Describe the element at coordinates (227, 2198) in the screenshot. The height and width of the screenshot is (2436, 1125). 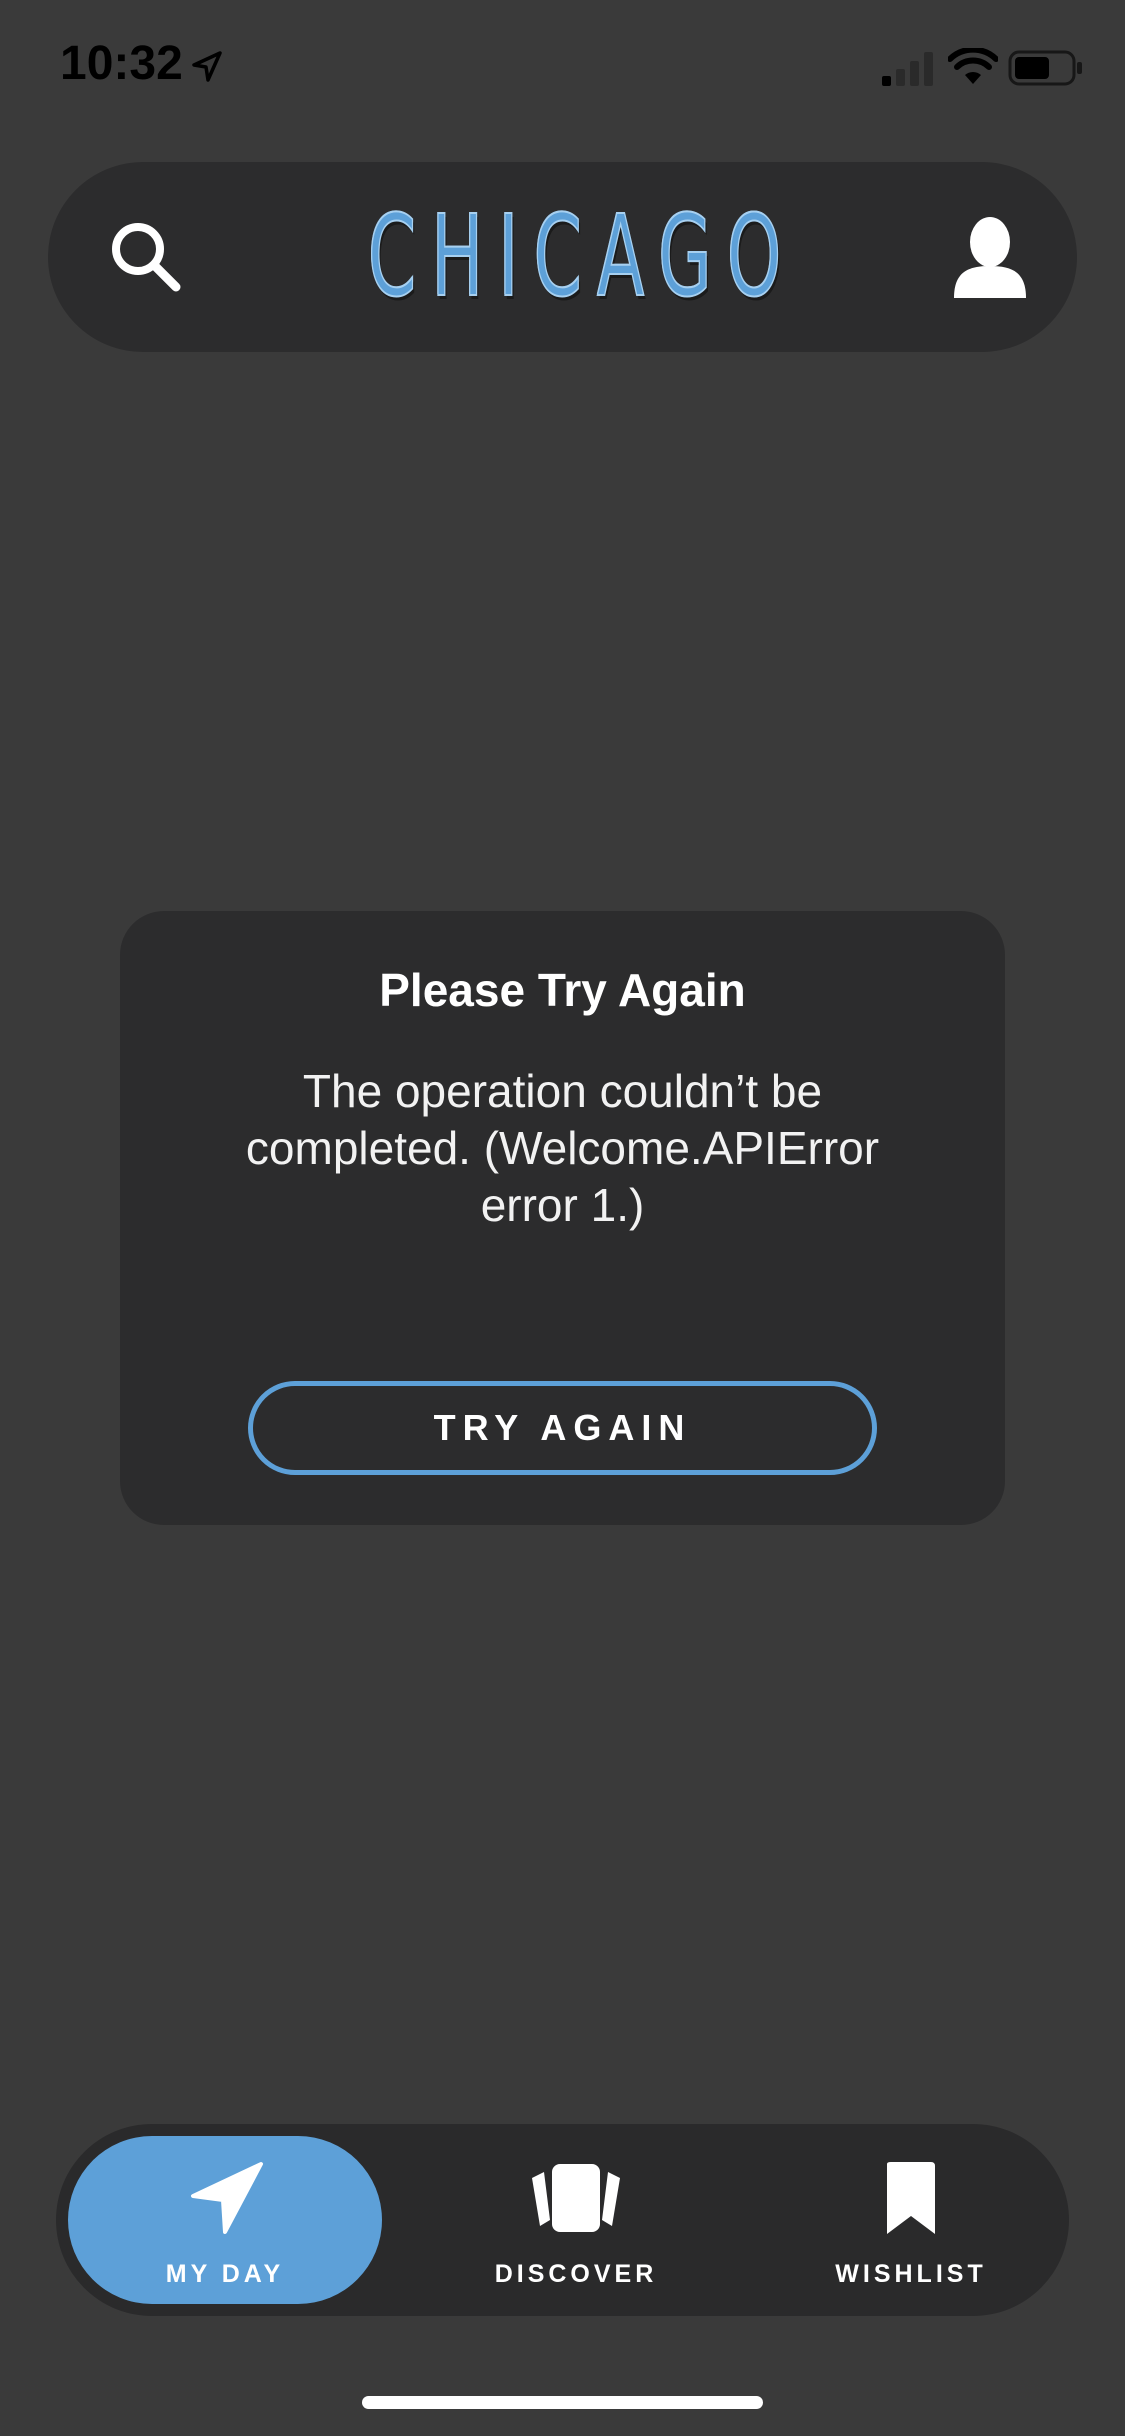
I see `navigation-arrow-icon` at that location.